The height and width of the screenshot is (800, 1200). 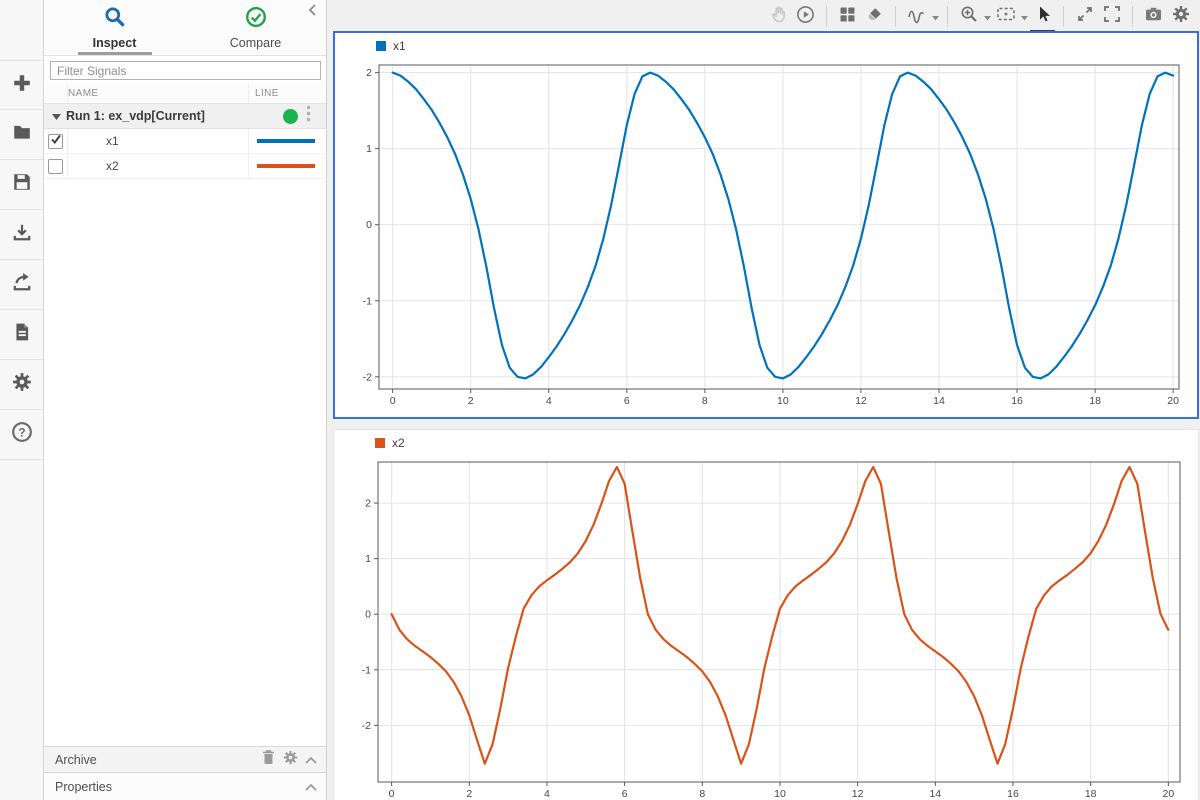 I want to click on preferences-button, so click(x=21, y=385).